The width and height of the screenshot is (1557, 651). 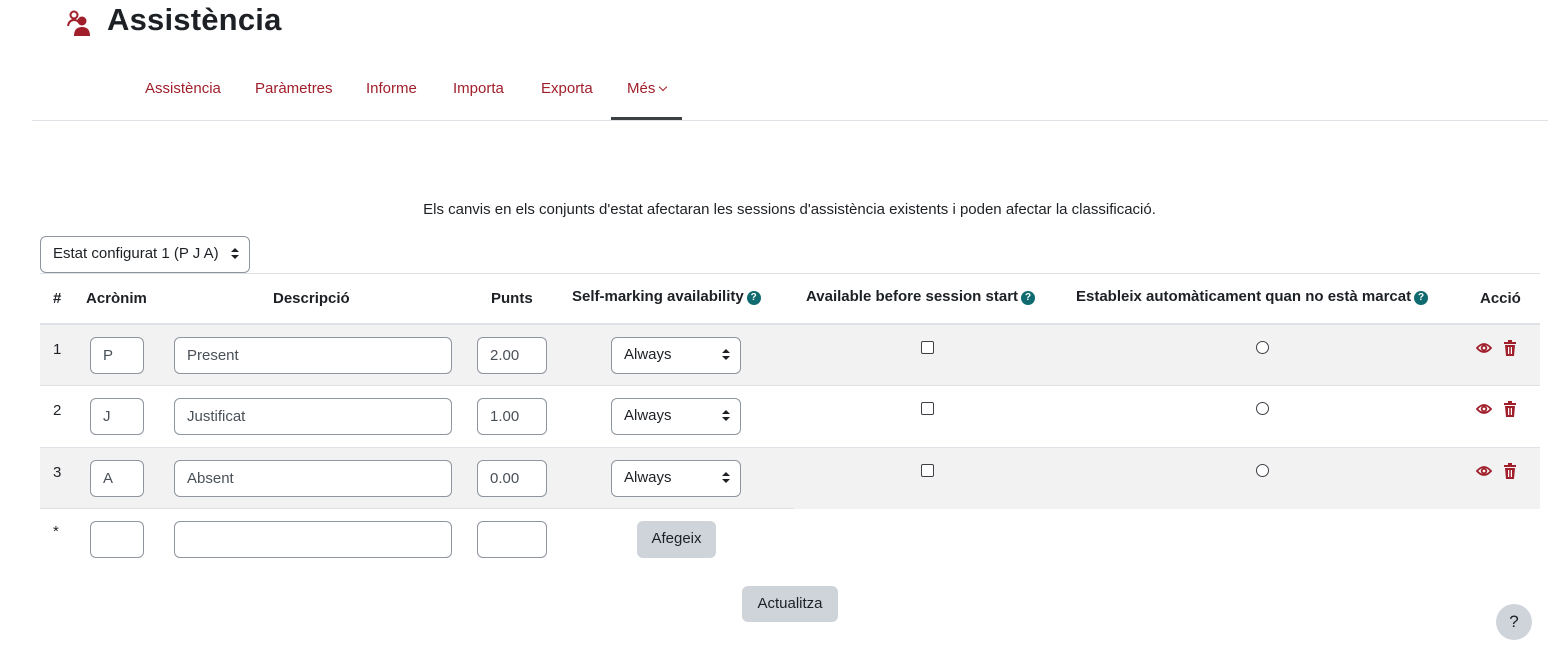 What do you see at coordinates (117, 416) in the screenshot?
I see `acronym-input: J` at bounding box center [117, 416].